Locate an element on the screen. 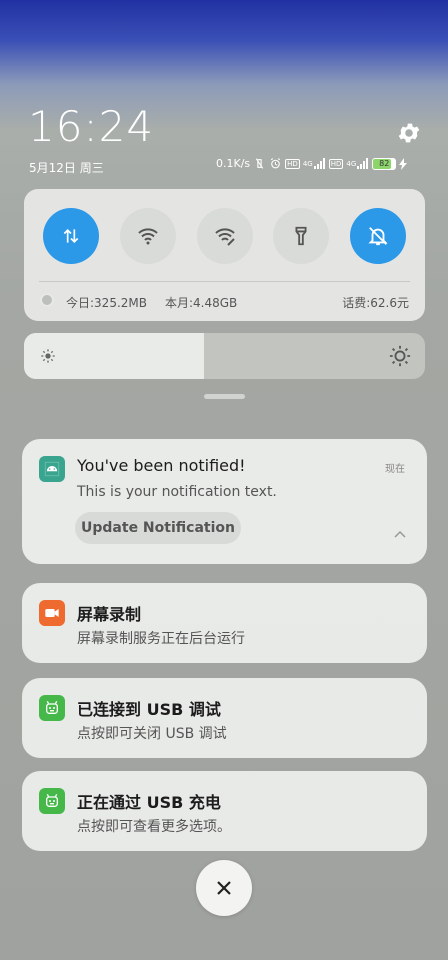 This screenshot has height=960, width=448. settings-button is located at coordinates (409, 133).